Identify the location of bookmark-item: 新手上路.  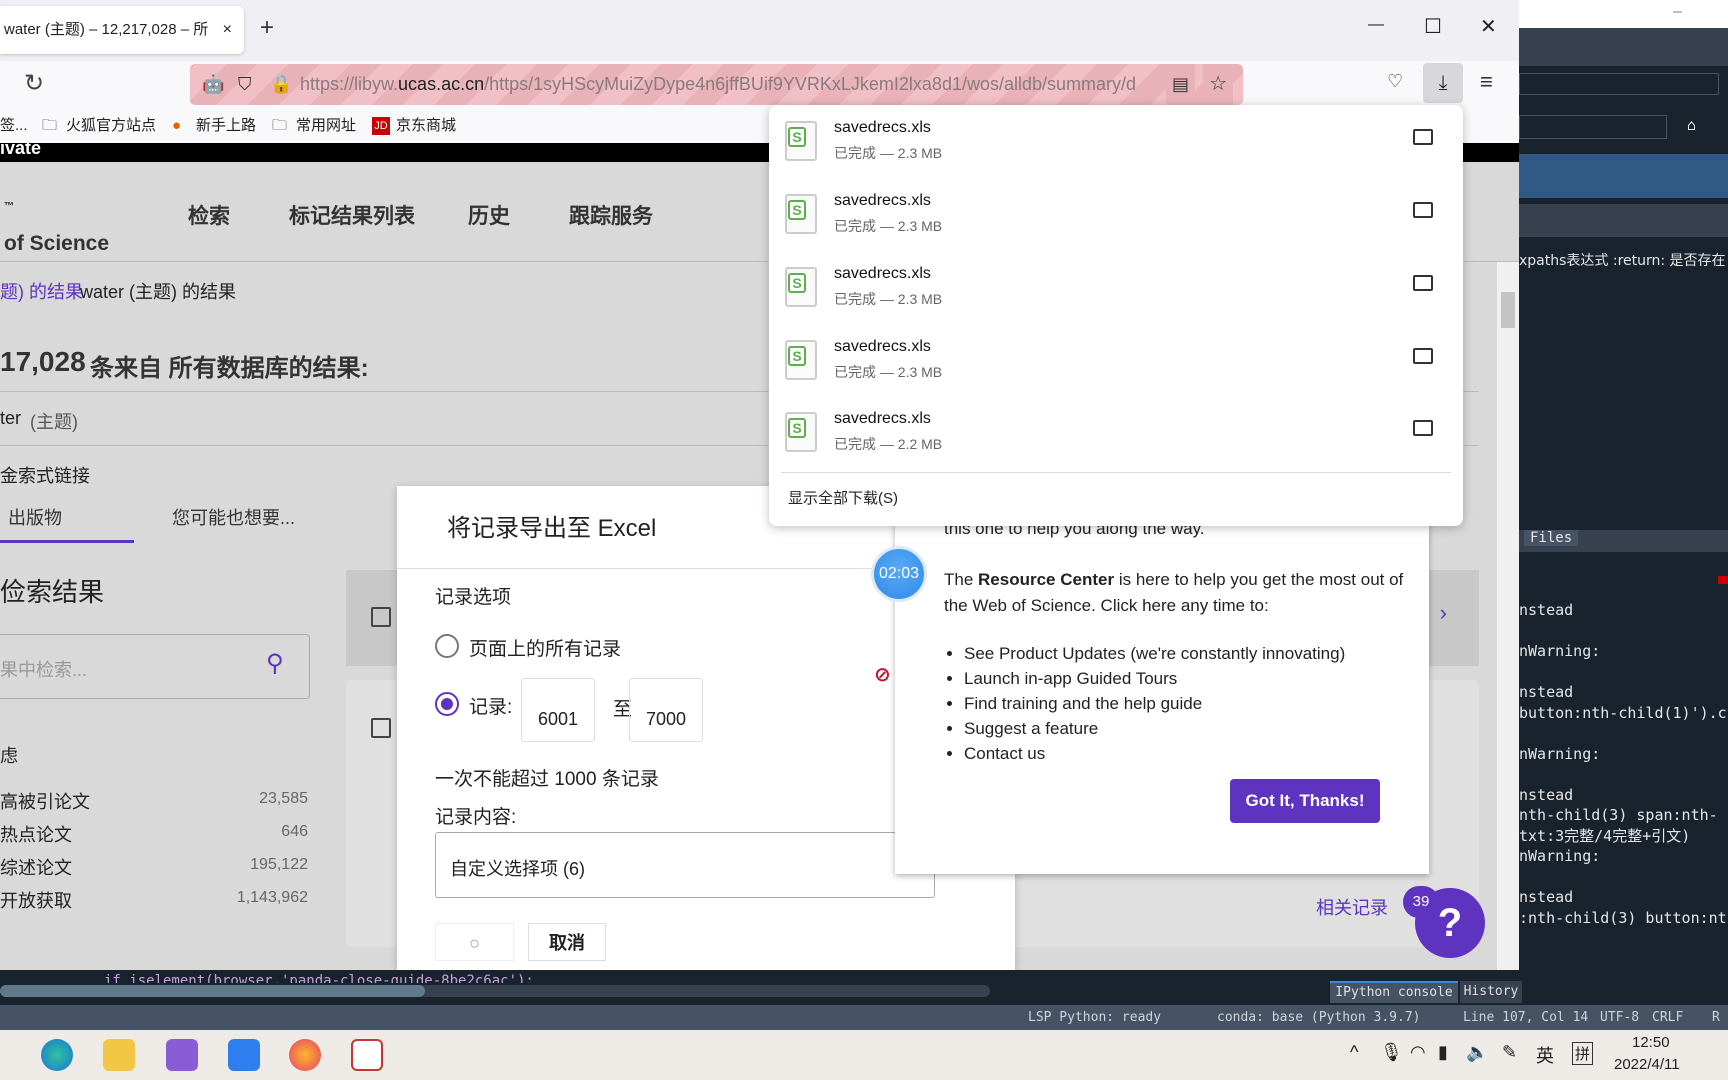
(226, 125).